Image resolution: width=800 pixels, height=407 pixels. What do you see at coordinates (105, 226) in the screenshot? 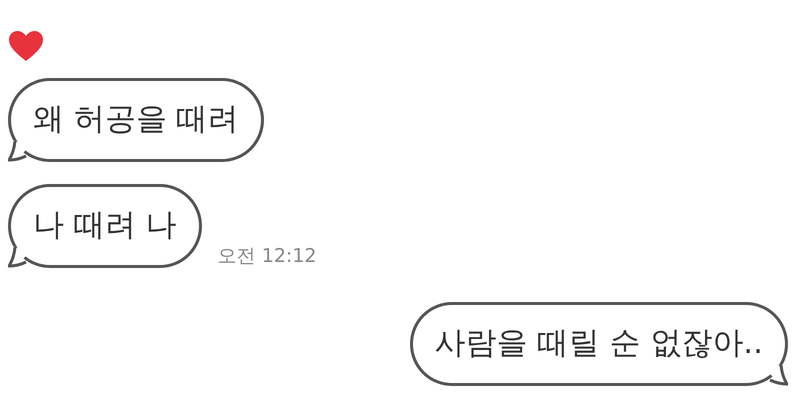
I see `chat-bubble: 나 때려 나` at bounding box center [105, 226].